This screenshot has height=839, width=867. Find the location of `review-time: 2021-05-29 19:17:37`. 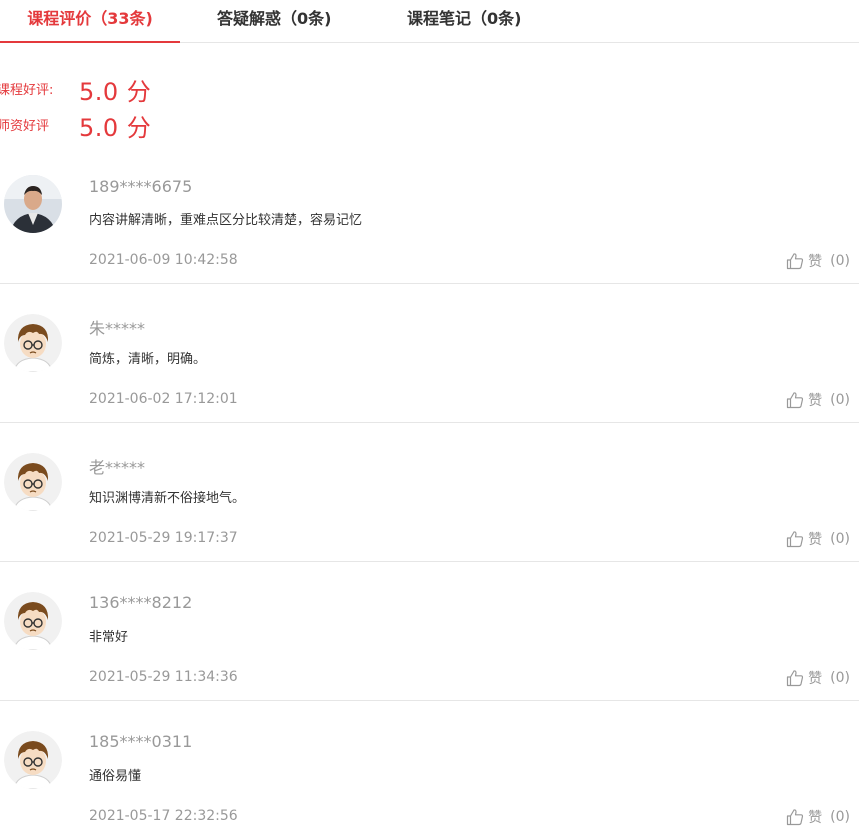

review-time: 2021-05-29 19:17:37 is located at coordinates (163, 538).